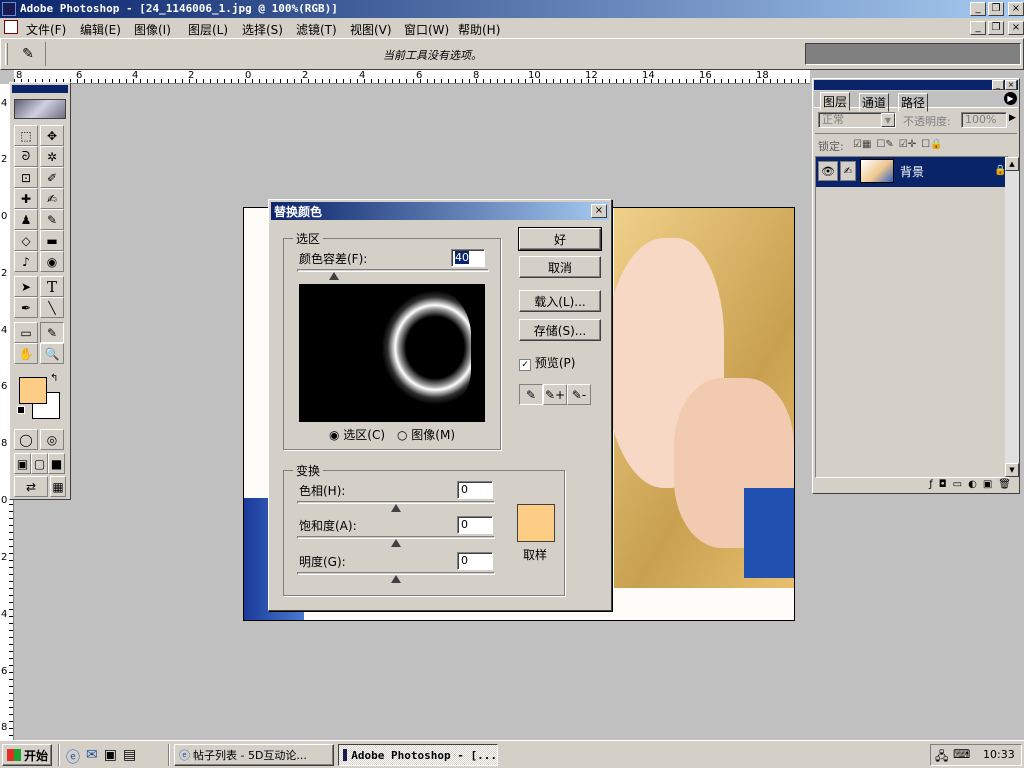  What do you see at coordinates (22, 463) in the screenshot?
I see `screen-mode-standard-icon: ▣` at bounding box center [22, 463].